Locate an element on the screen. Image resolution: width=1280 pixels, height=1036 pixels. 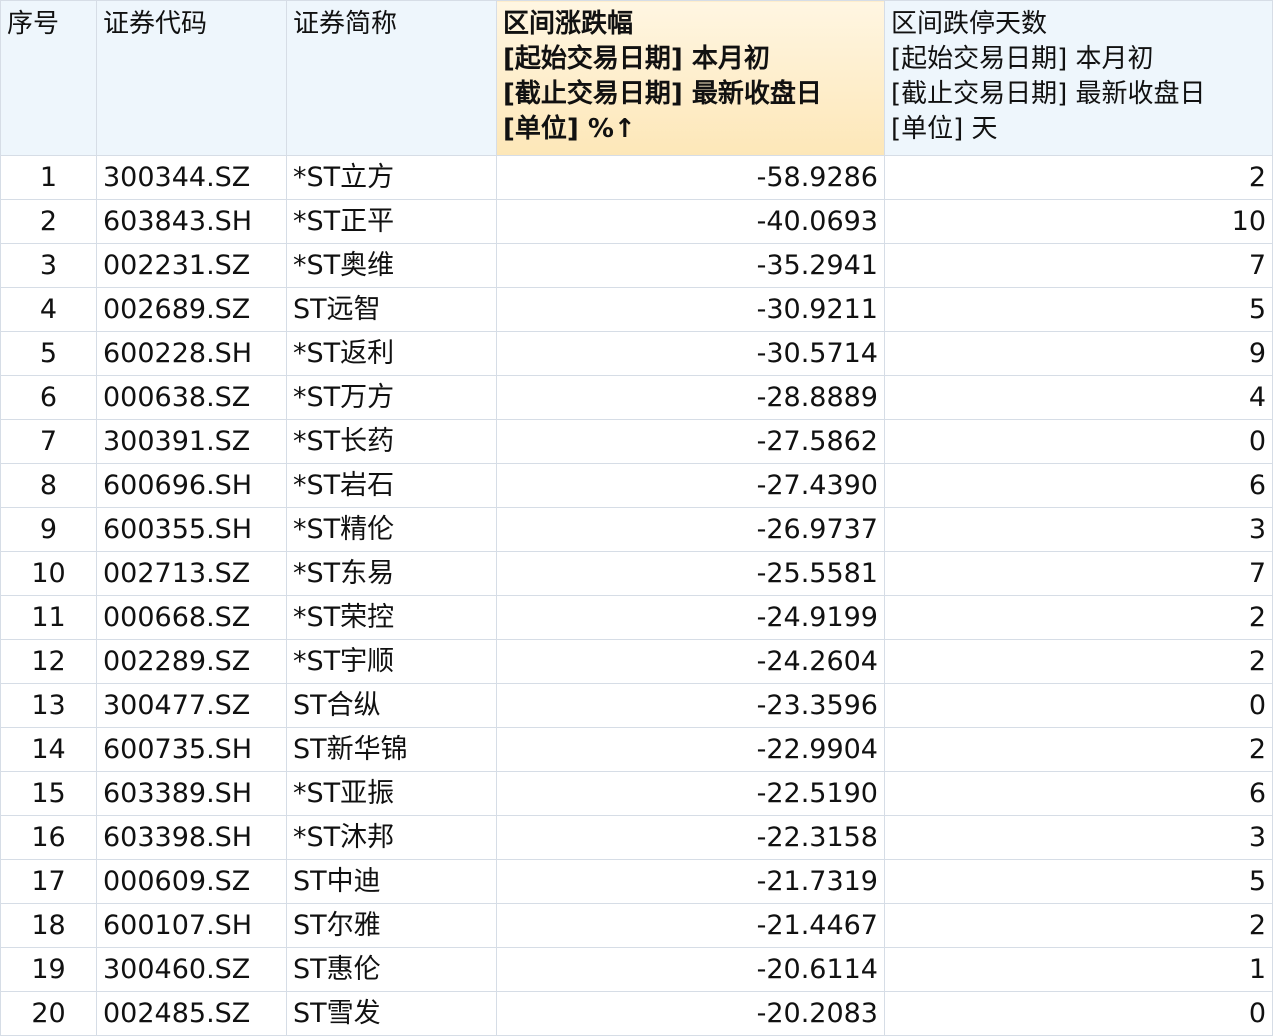
cell-name: ST尔雅 is located at coordinates (391, 925).